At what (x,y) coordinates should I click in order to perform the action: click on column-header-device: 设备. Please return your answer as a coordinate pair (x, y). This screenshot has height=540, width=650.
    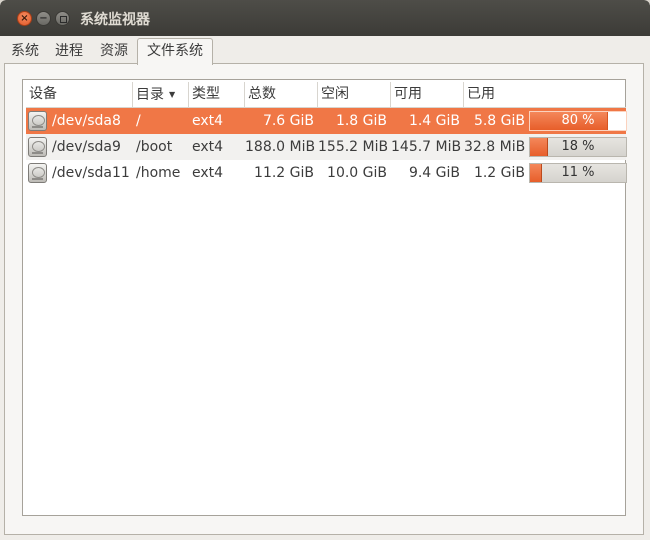
    Looking at the image, I should click on (79, 94).